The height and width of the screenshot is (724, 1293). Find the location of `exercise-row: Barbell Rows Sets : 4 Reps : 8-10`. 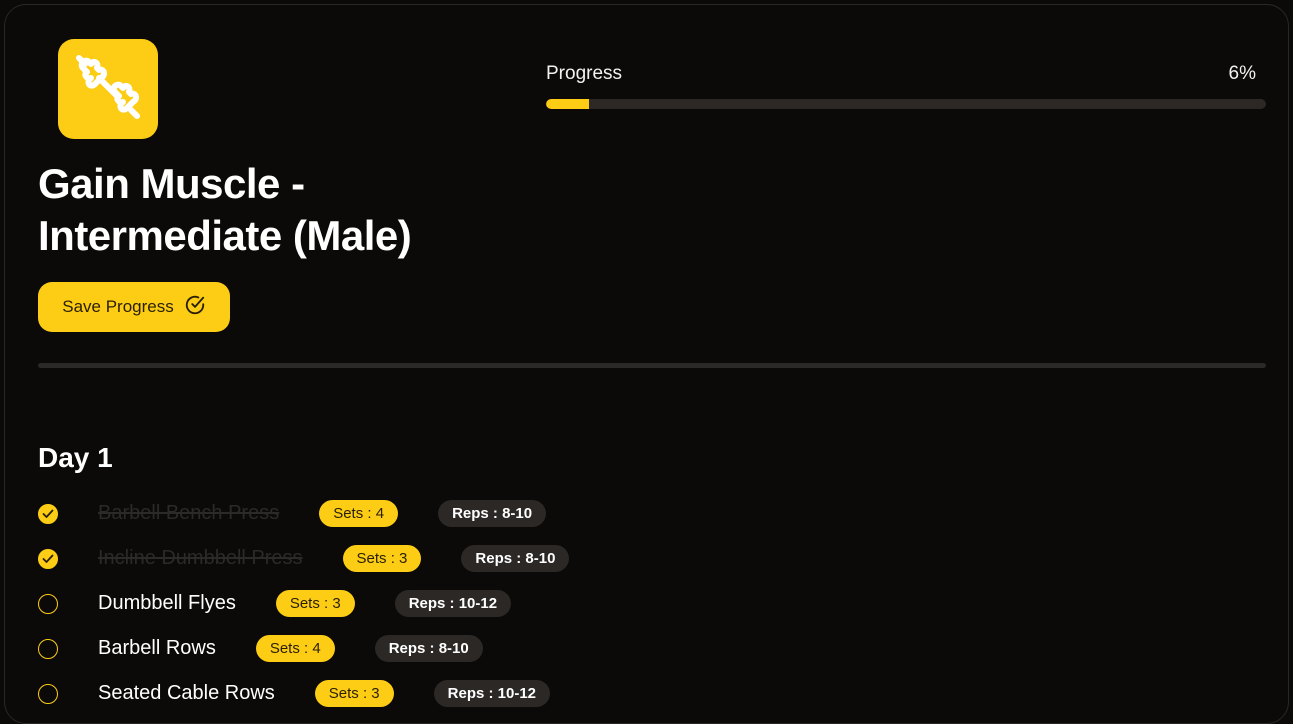

exercise-row: Barbell Rows Sets : 4 Reps : 8-10 is located at coordinates (303, 648).